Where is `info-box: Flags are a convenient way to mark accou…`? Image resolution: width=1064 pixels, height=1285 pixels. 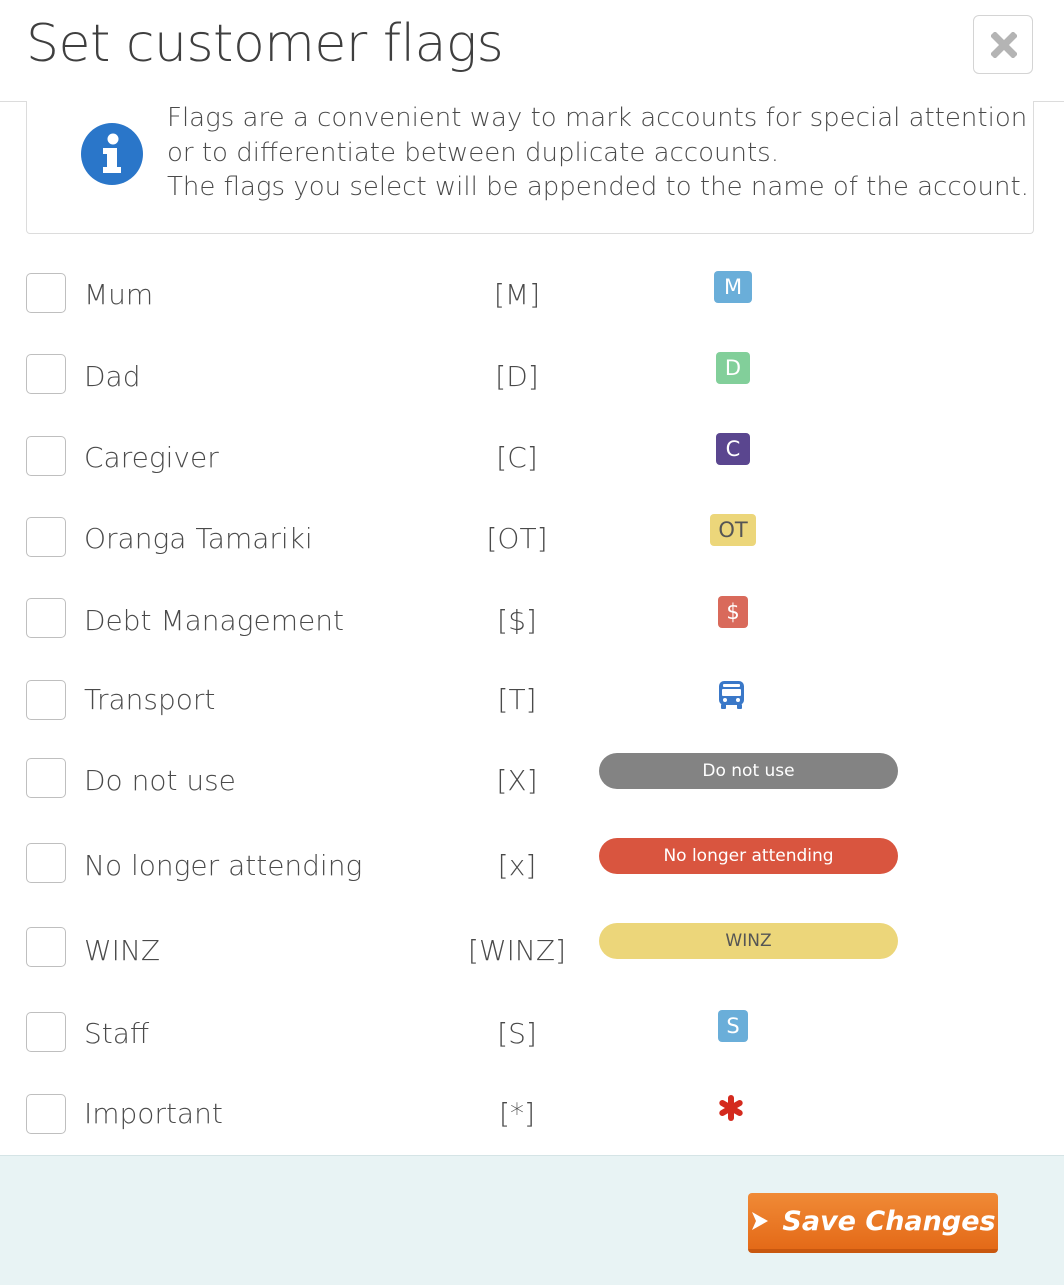
info-box: Flags are a convenient way to mark accou… is located at coordinates (530, 167).